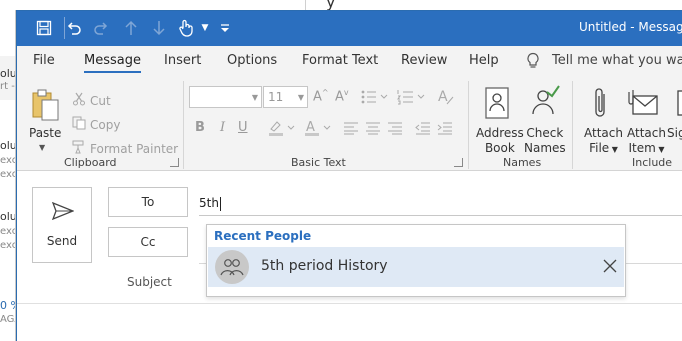 This screenshot has height=341, width=682. I want to click on paste-dropdown-icon: ▼, so click(42, 147).